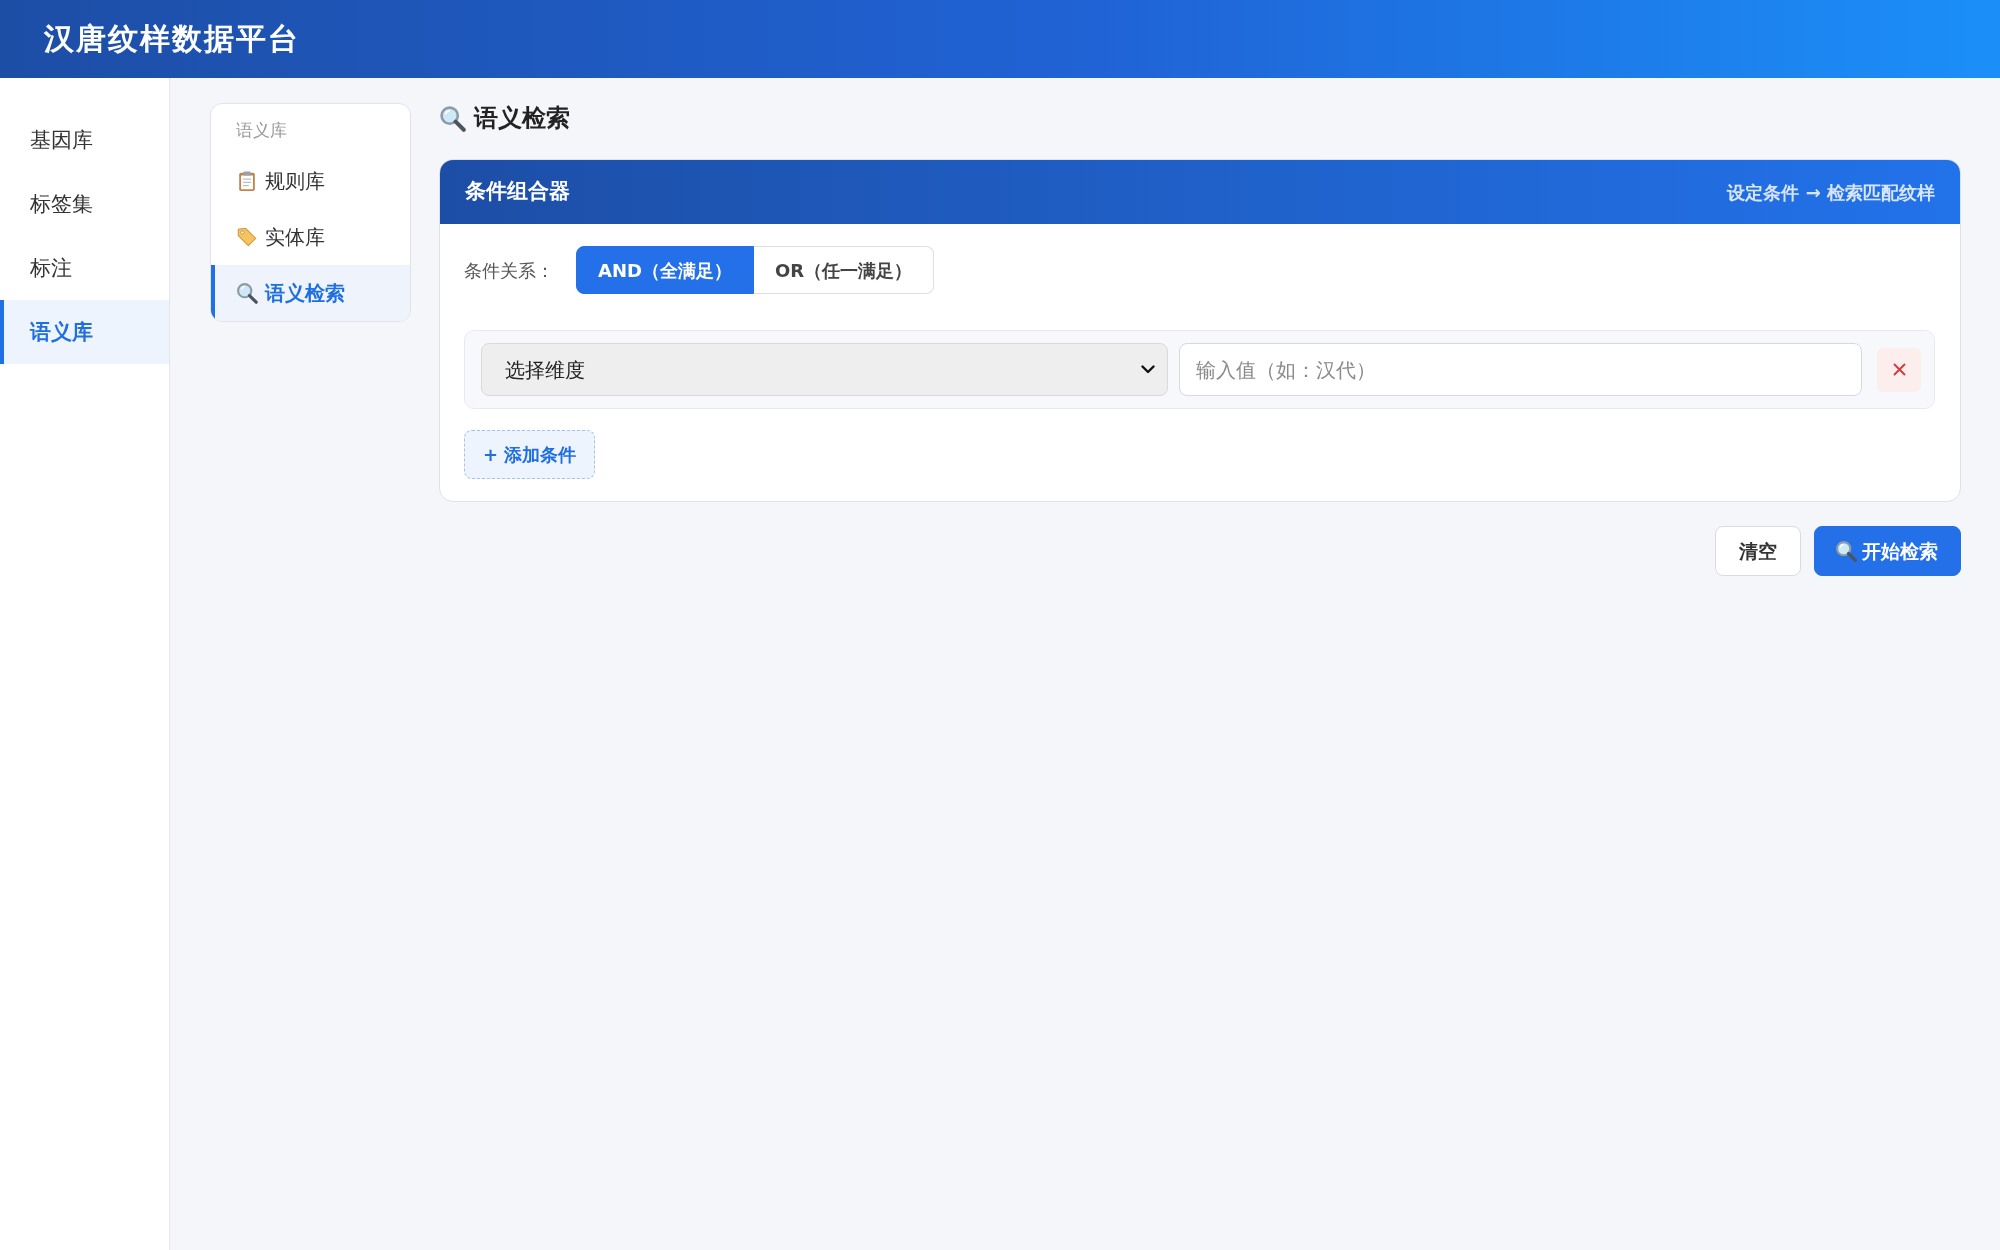  What do you see at coordinates (517, 192) in the screenshot?
I see `panel-title: 条件组合器` at bounding box center [517, 192].